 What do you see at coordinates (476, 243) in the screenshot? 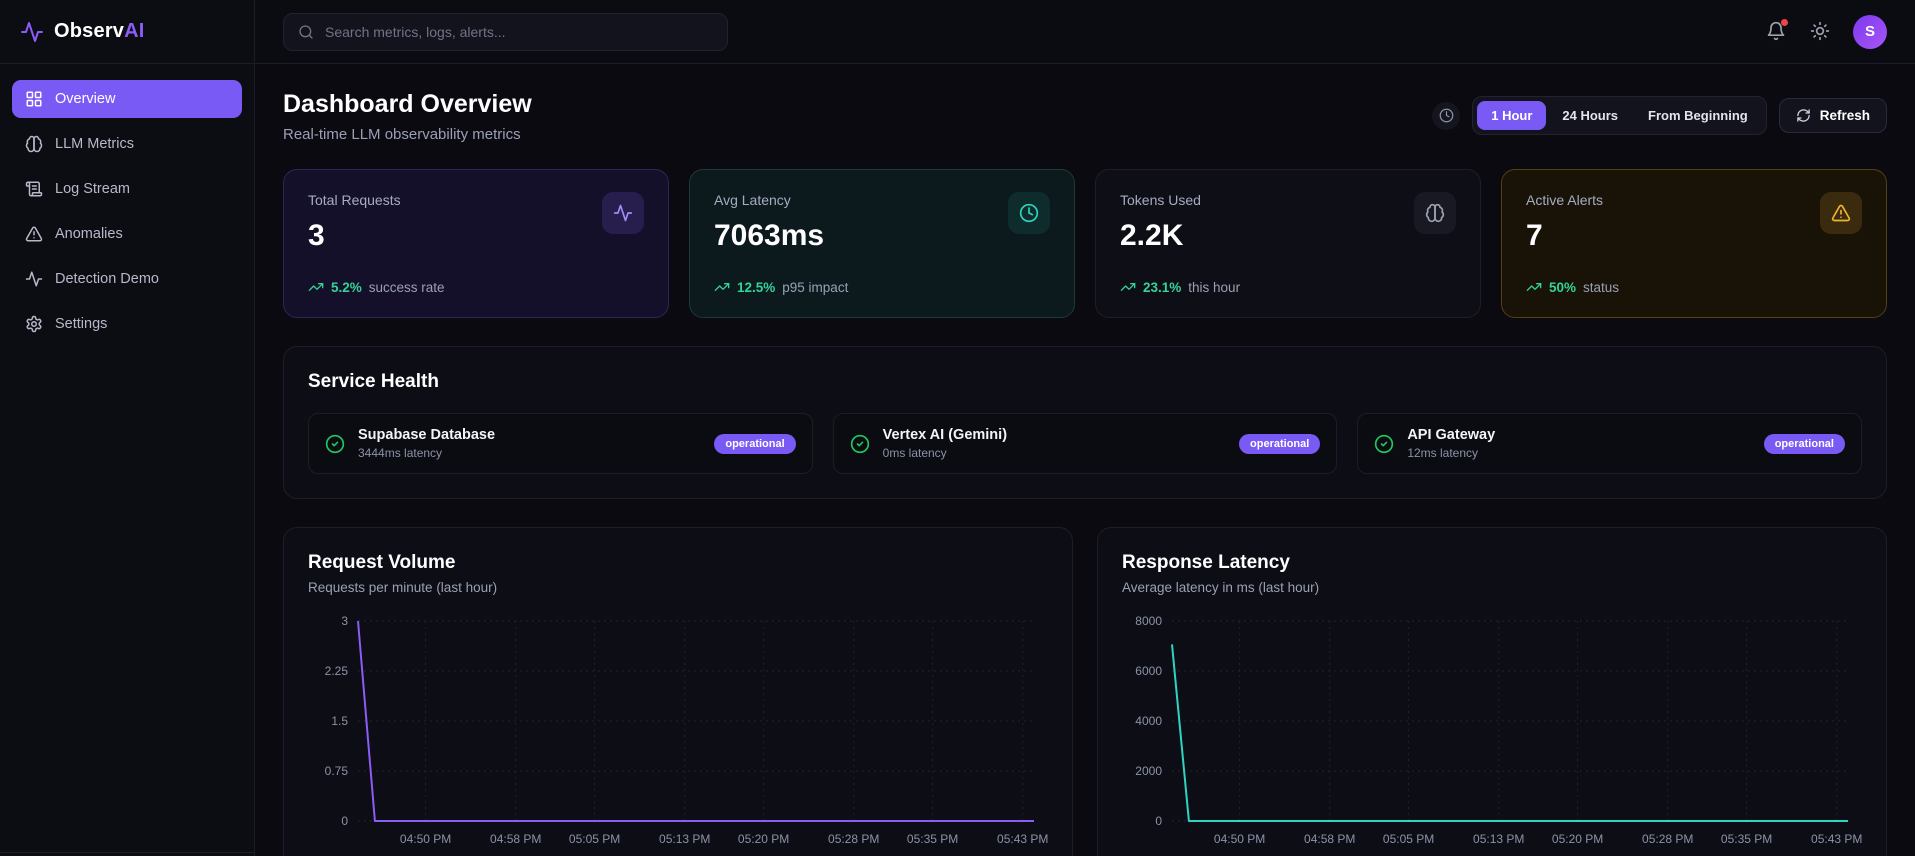
I see `stat-card-total-requests: Total Requests 3 5.2% success rate` at bounding box center [476, 243].